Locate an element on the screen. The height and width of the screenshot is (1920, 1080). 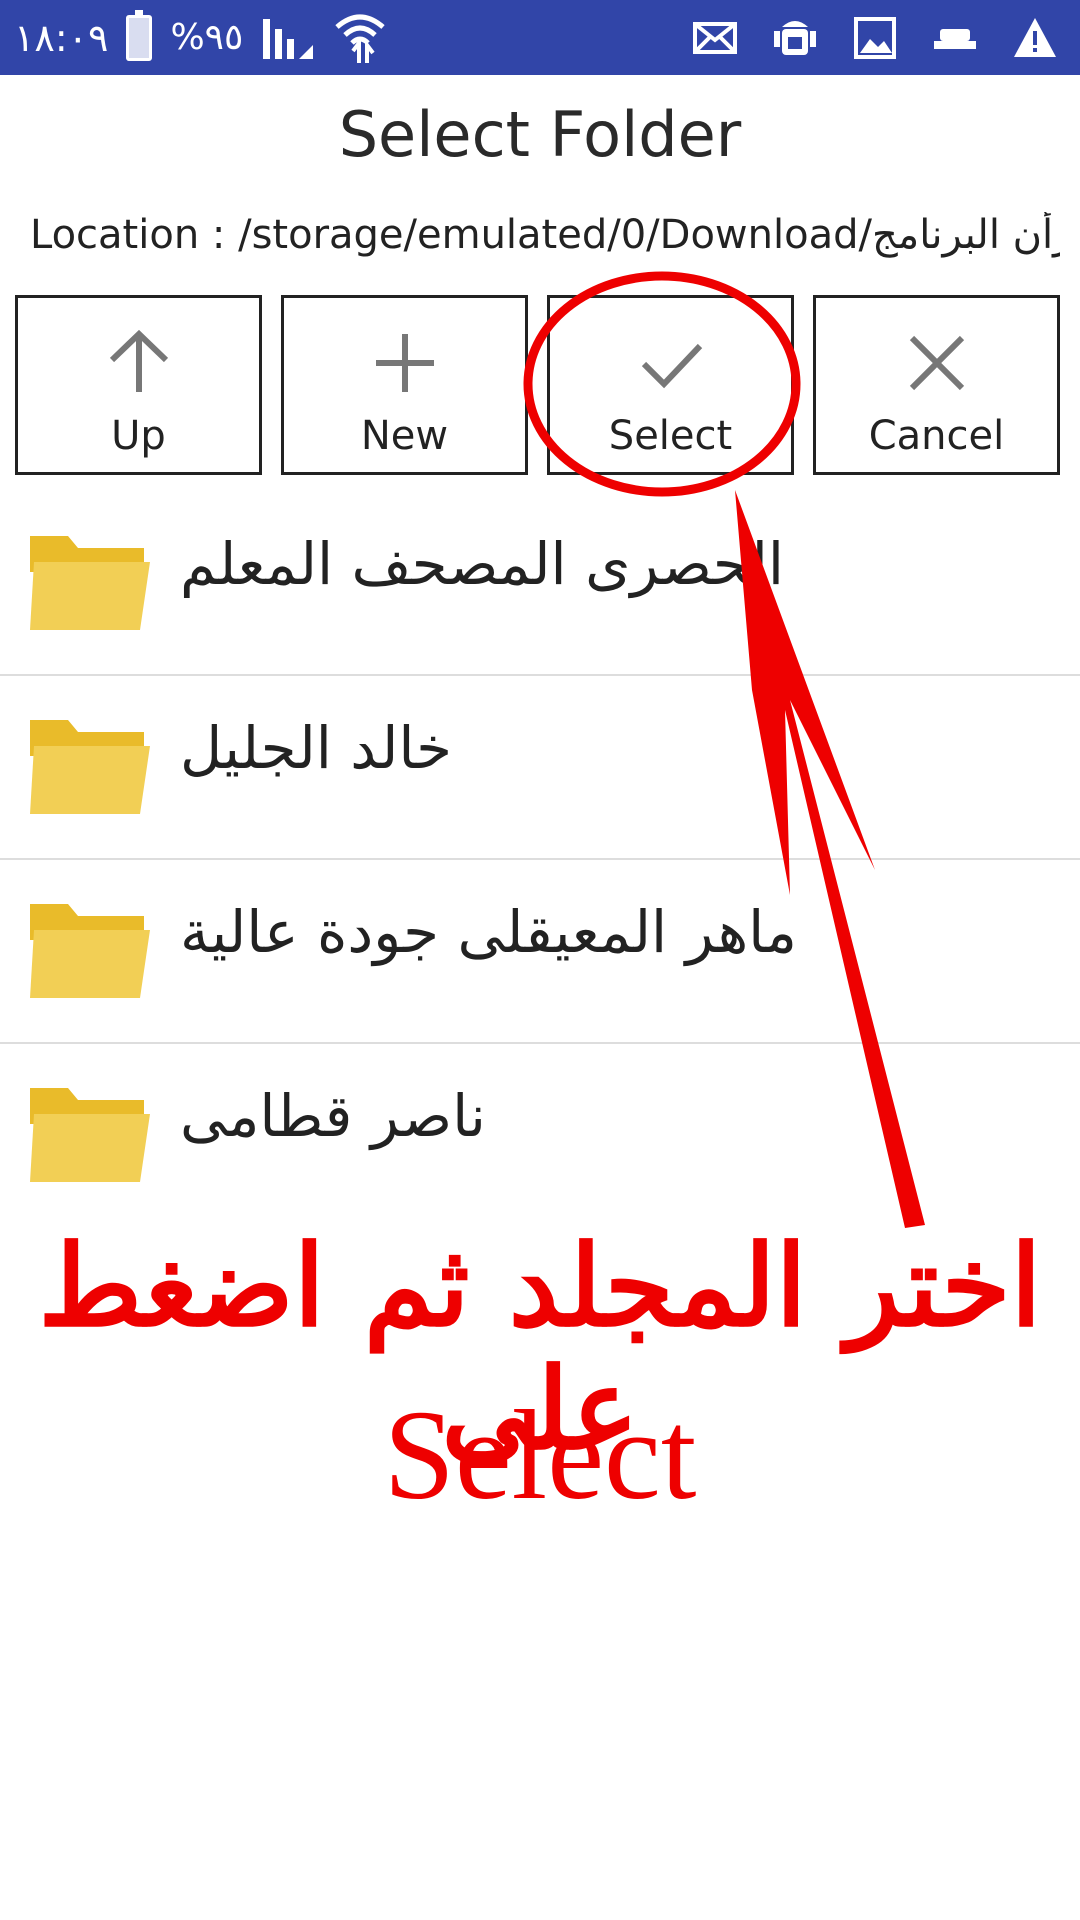
folder-name: الحصرى المصحف المعلم is located at coordinates (482, 564).